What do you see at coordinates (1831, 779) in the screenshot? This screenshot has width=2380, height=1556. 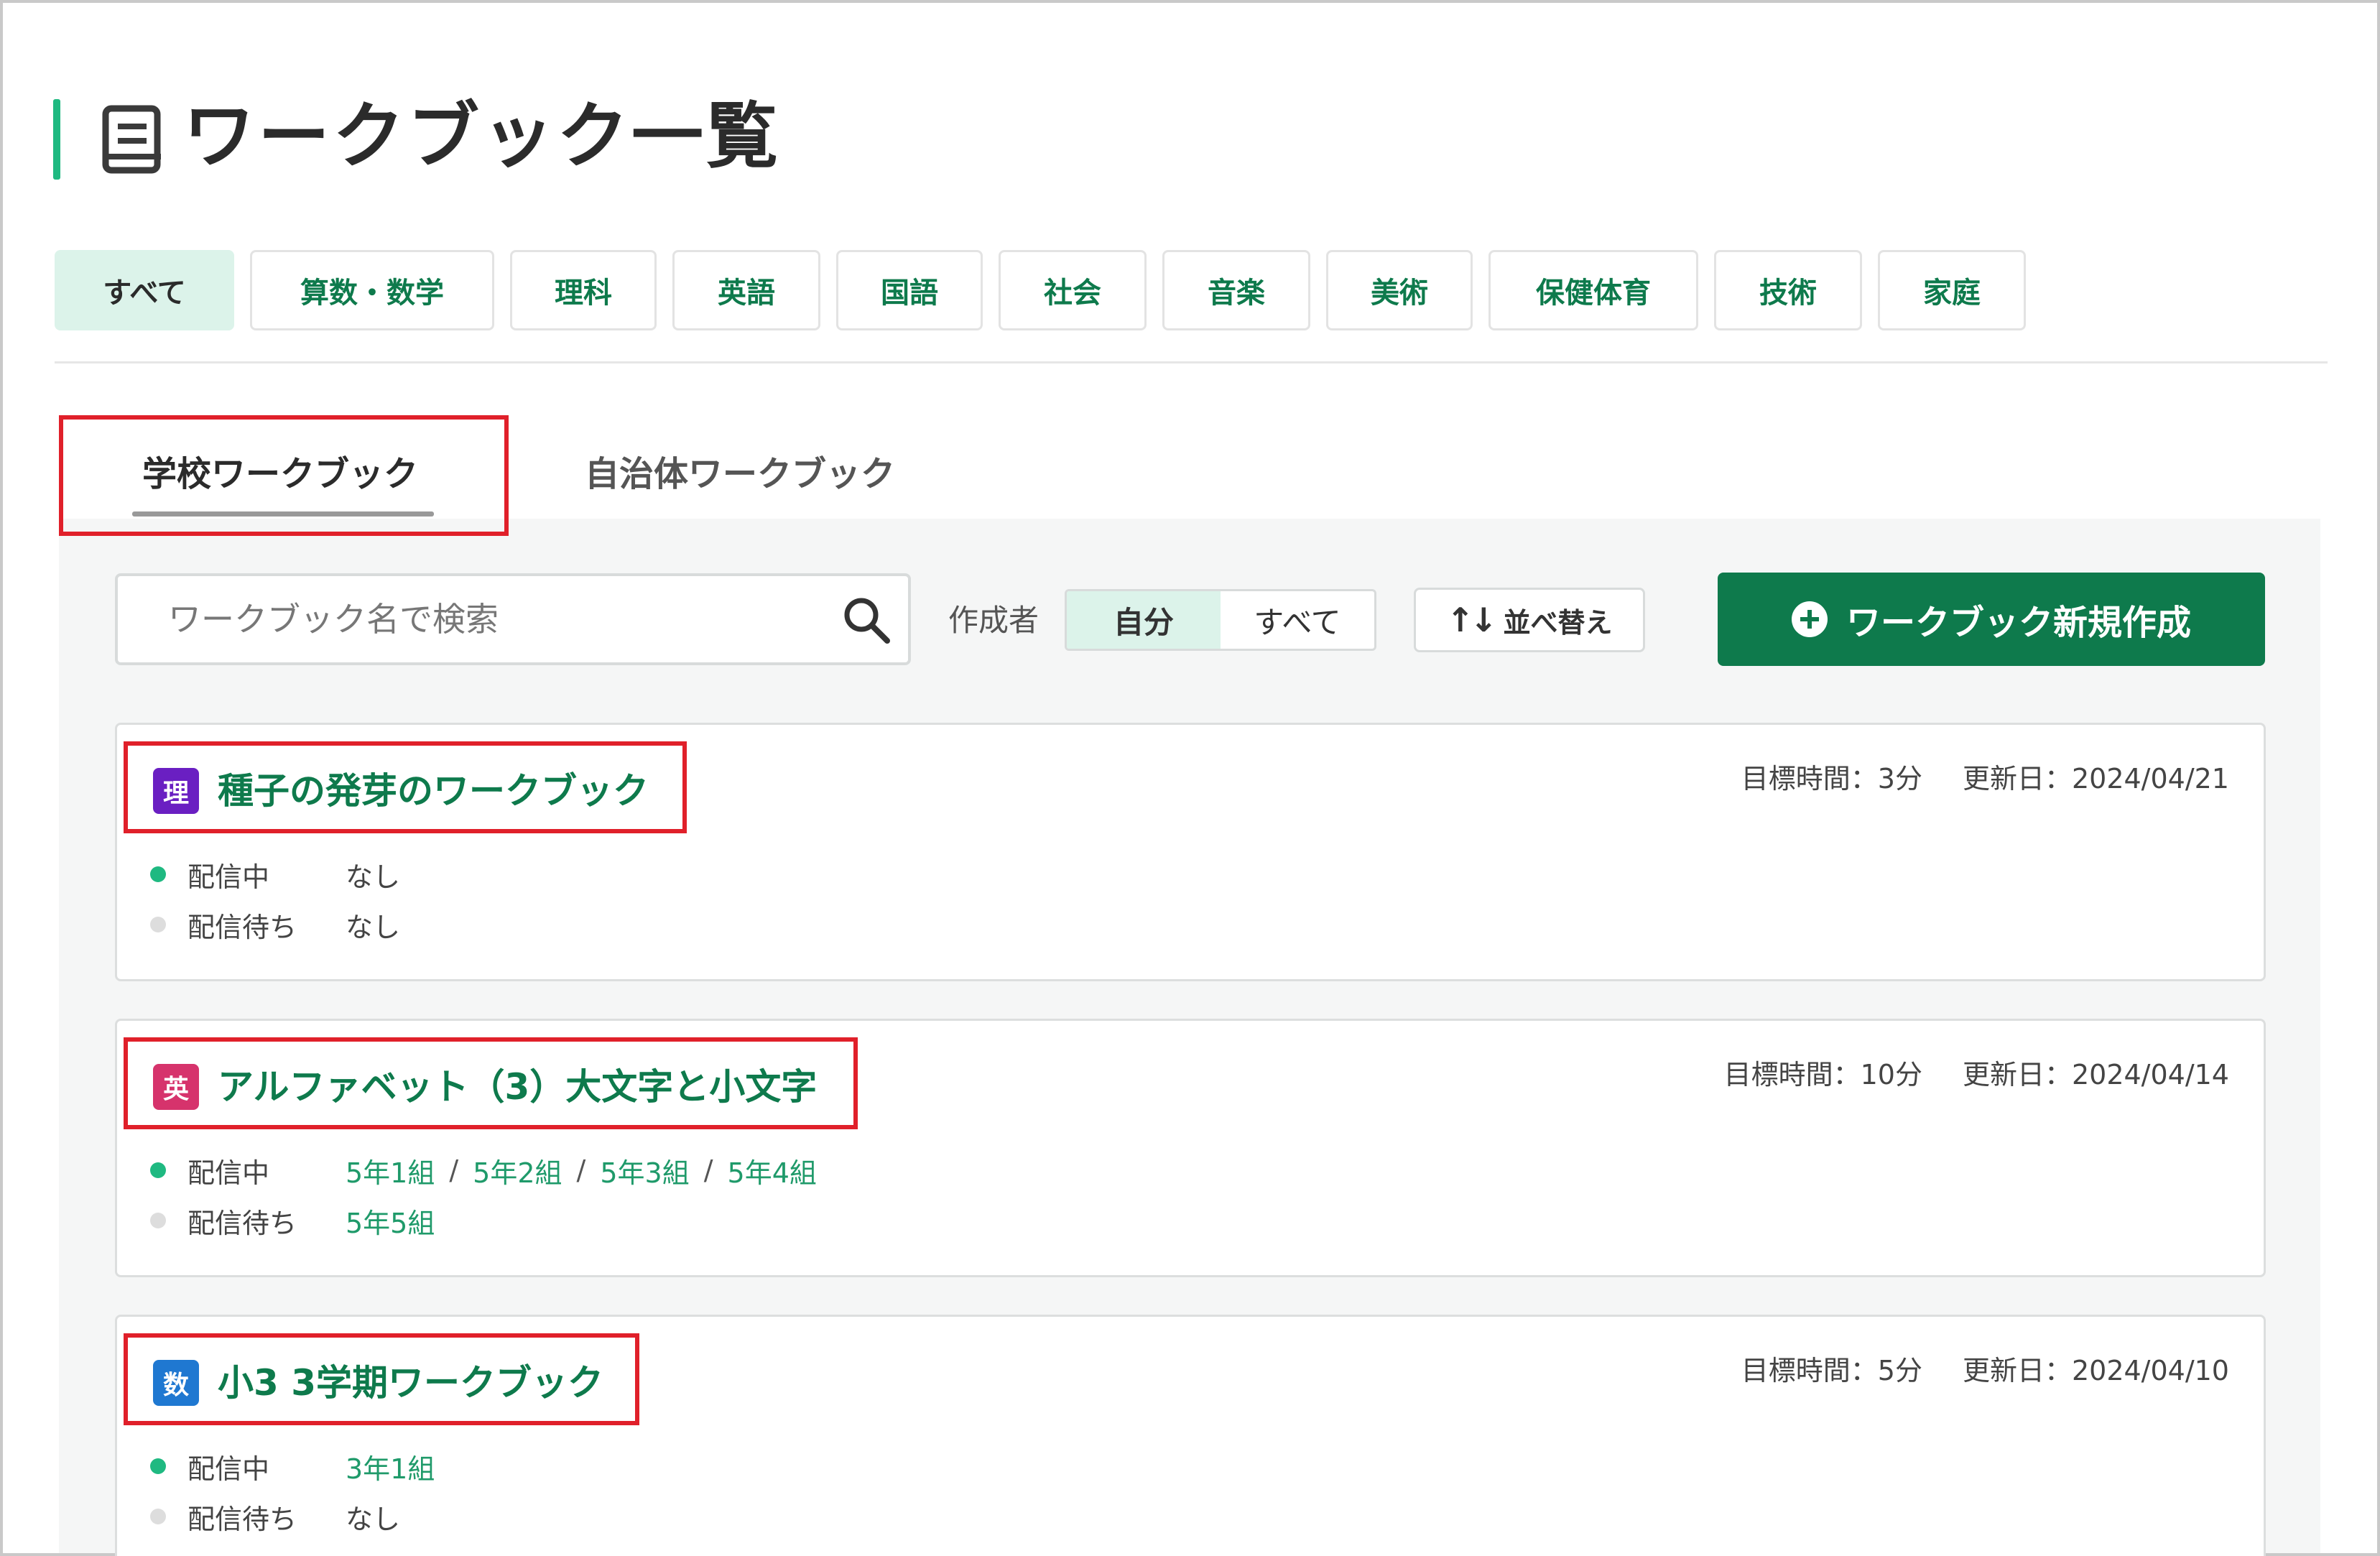 I see `target-time: 目標時間：3分` at bounding box center [1831, 779].